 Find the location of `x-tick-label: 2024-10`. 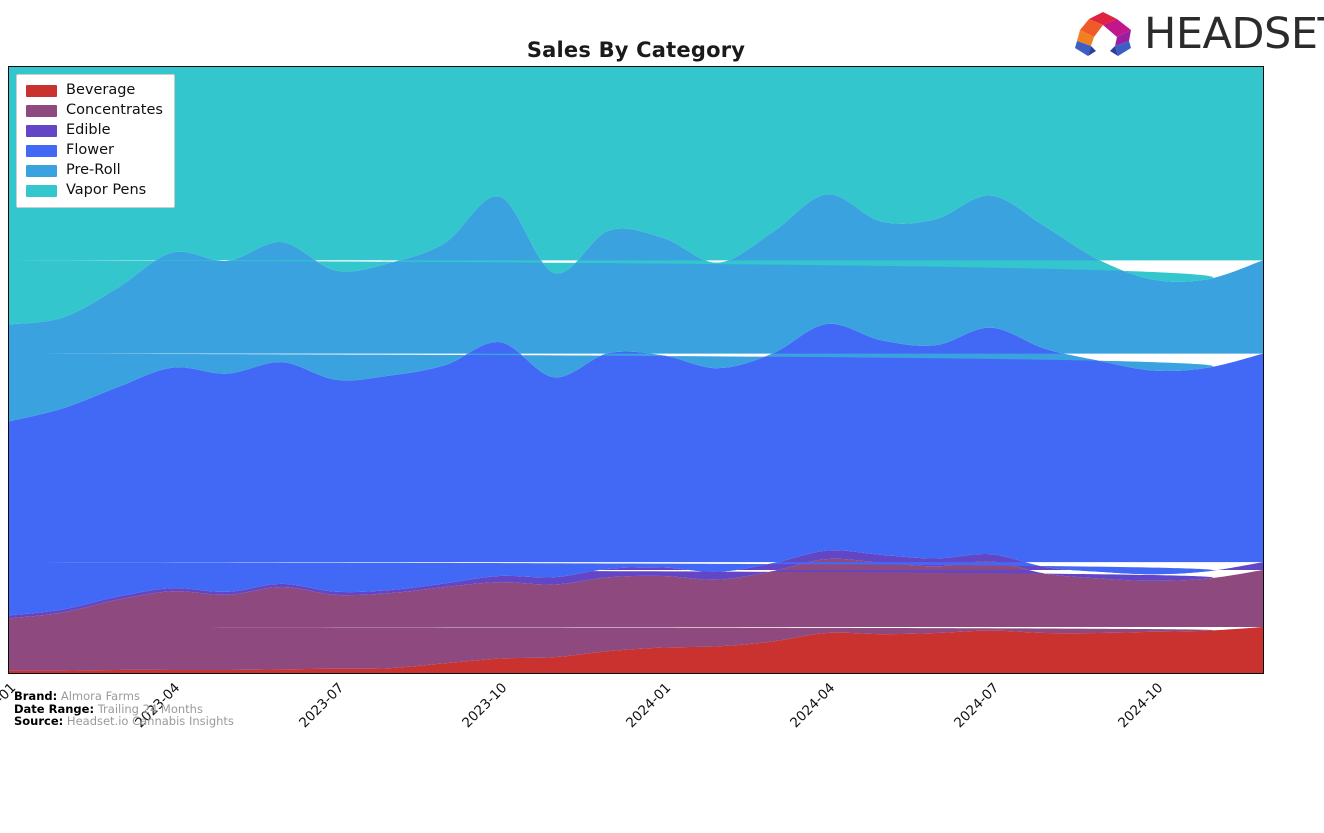

x-tick-label: 2024-10 is located at coordinates (1089, 756).